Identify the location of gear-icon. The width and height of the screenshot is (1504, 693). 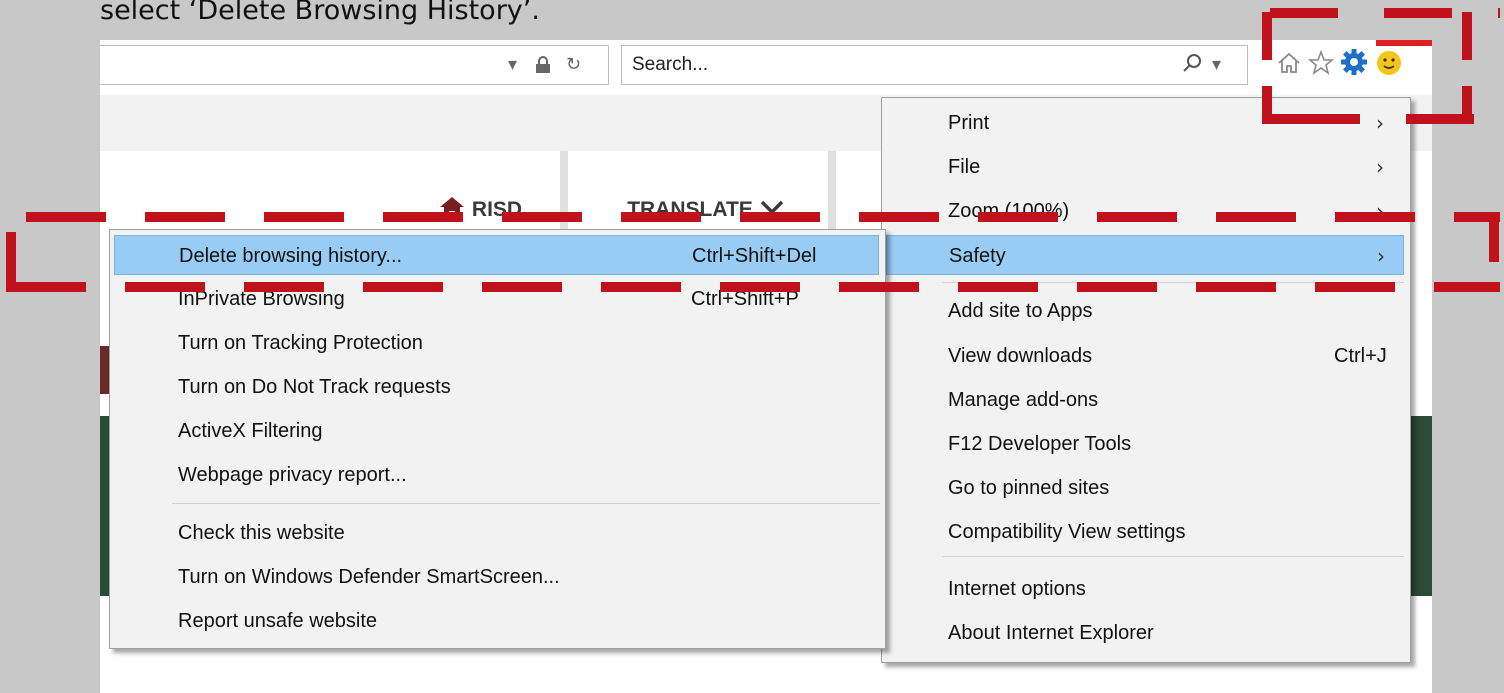
(1354, 65).